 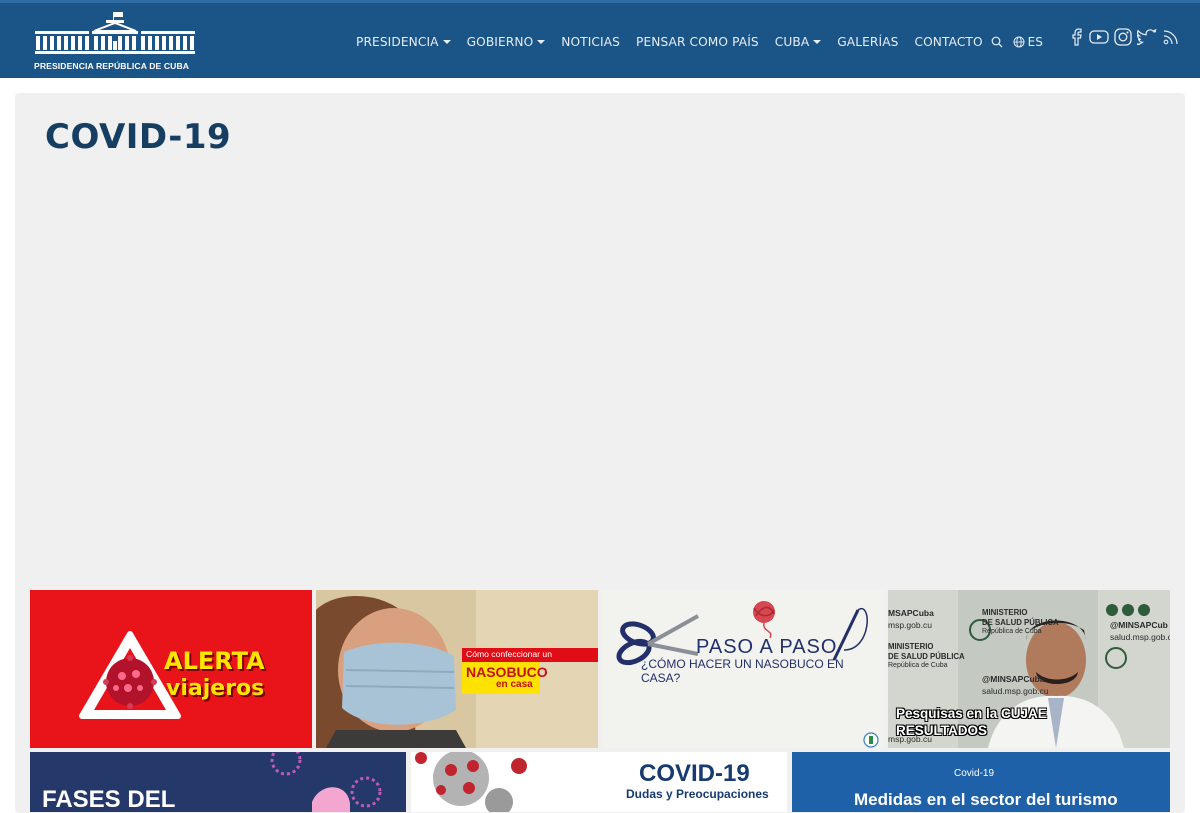 I want to click on thumb-handle: @MINSAPCuba, so click(x=1013, y=679).